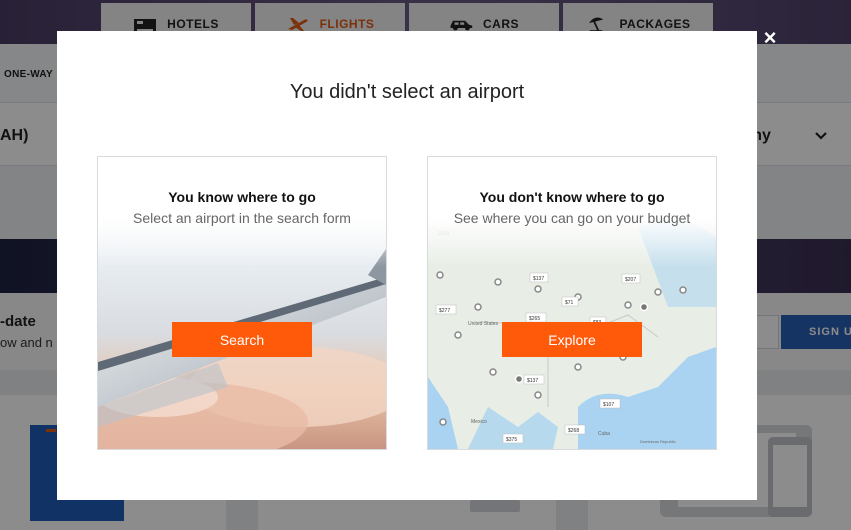 This screenshot has height=530, width=851. I want to click on map-price-label: $207, so click(631, 278).